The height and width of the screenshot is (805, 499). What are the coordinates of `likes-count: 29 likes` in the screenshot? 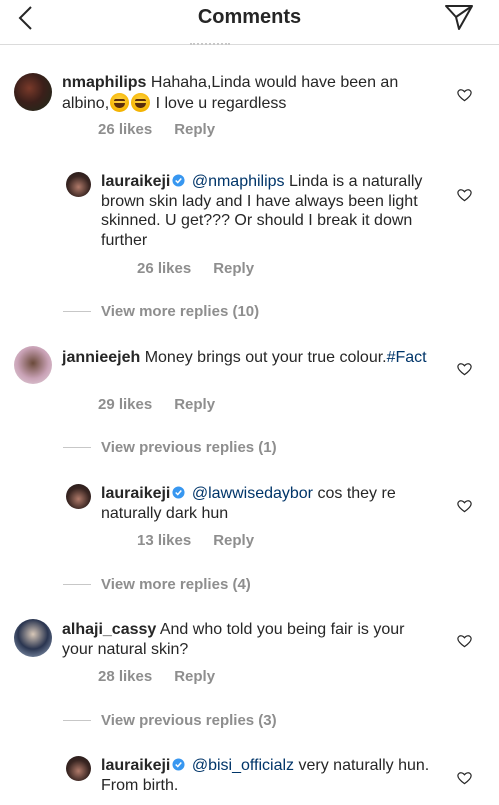 It's located at (125, 404).